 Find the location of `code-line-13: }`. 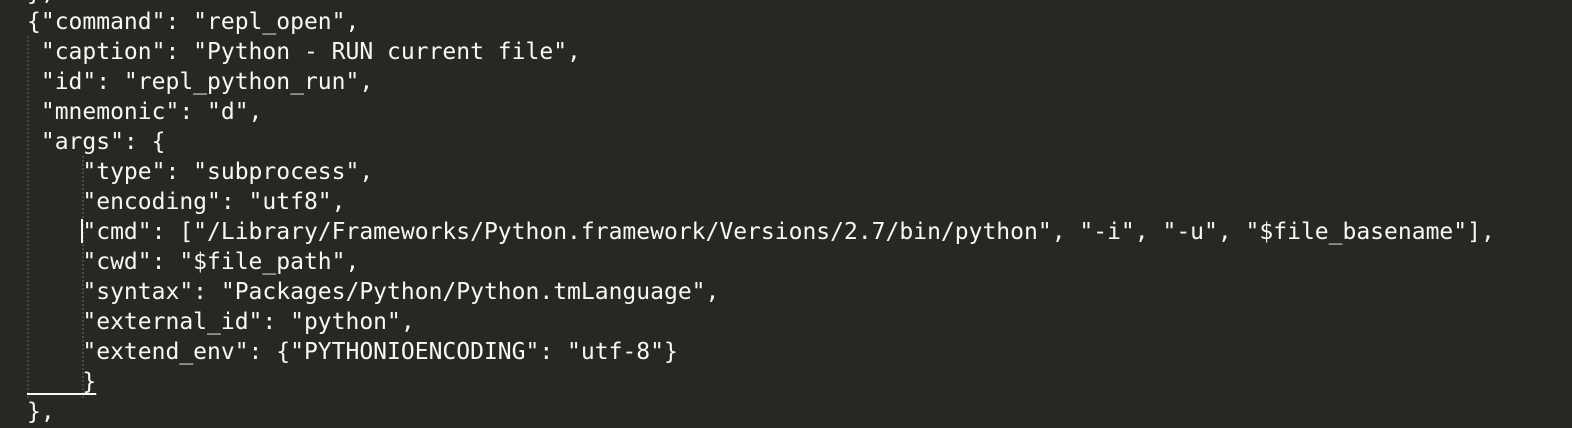

code-line-13: } is located at coordinates (61, 382).